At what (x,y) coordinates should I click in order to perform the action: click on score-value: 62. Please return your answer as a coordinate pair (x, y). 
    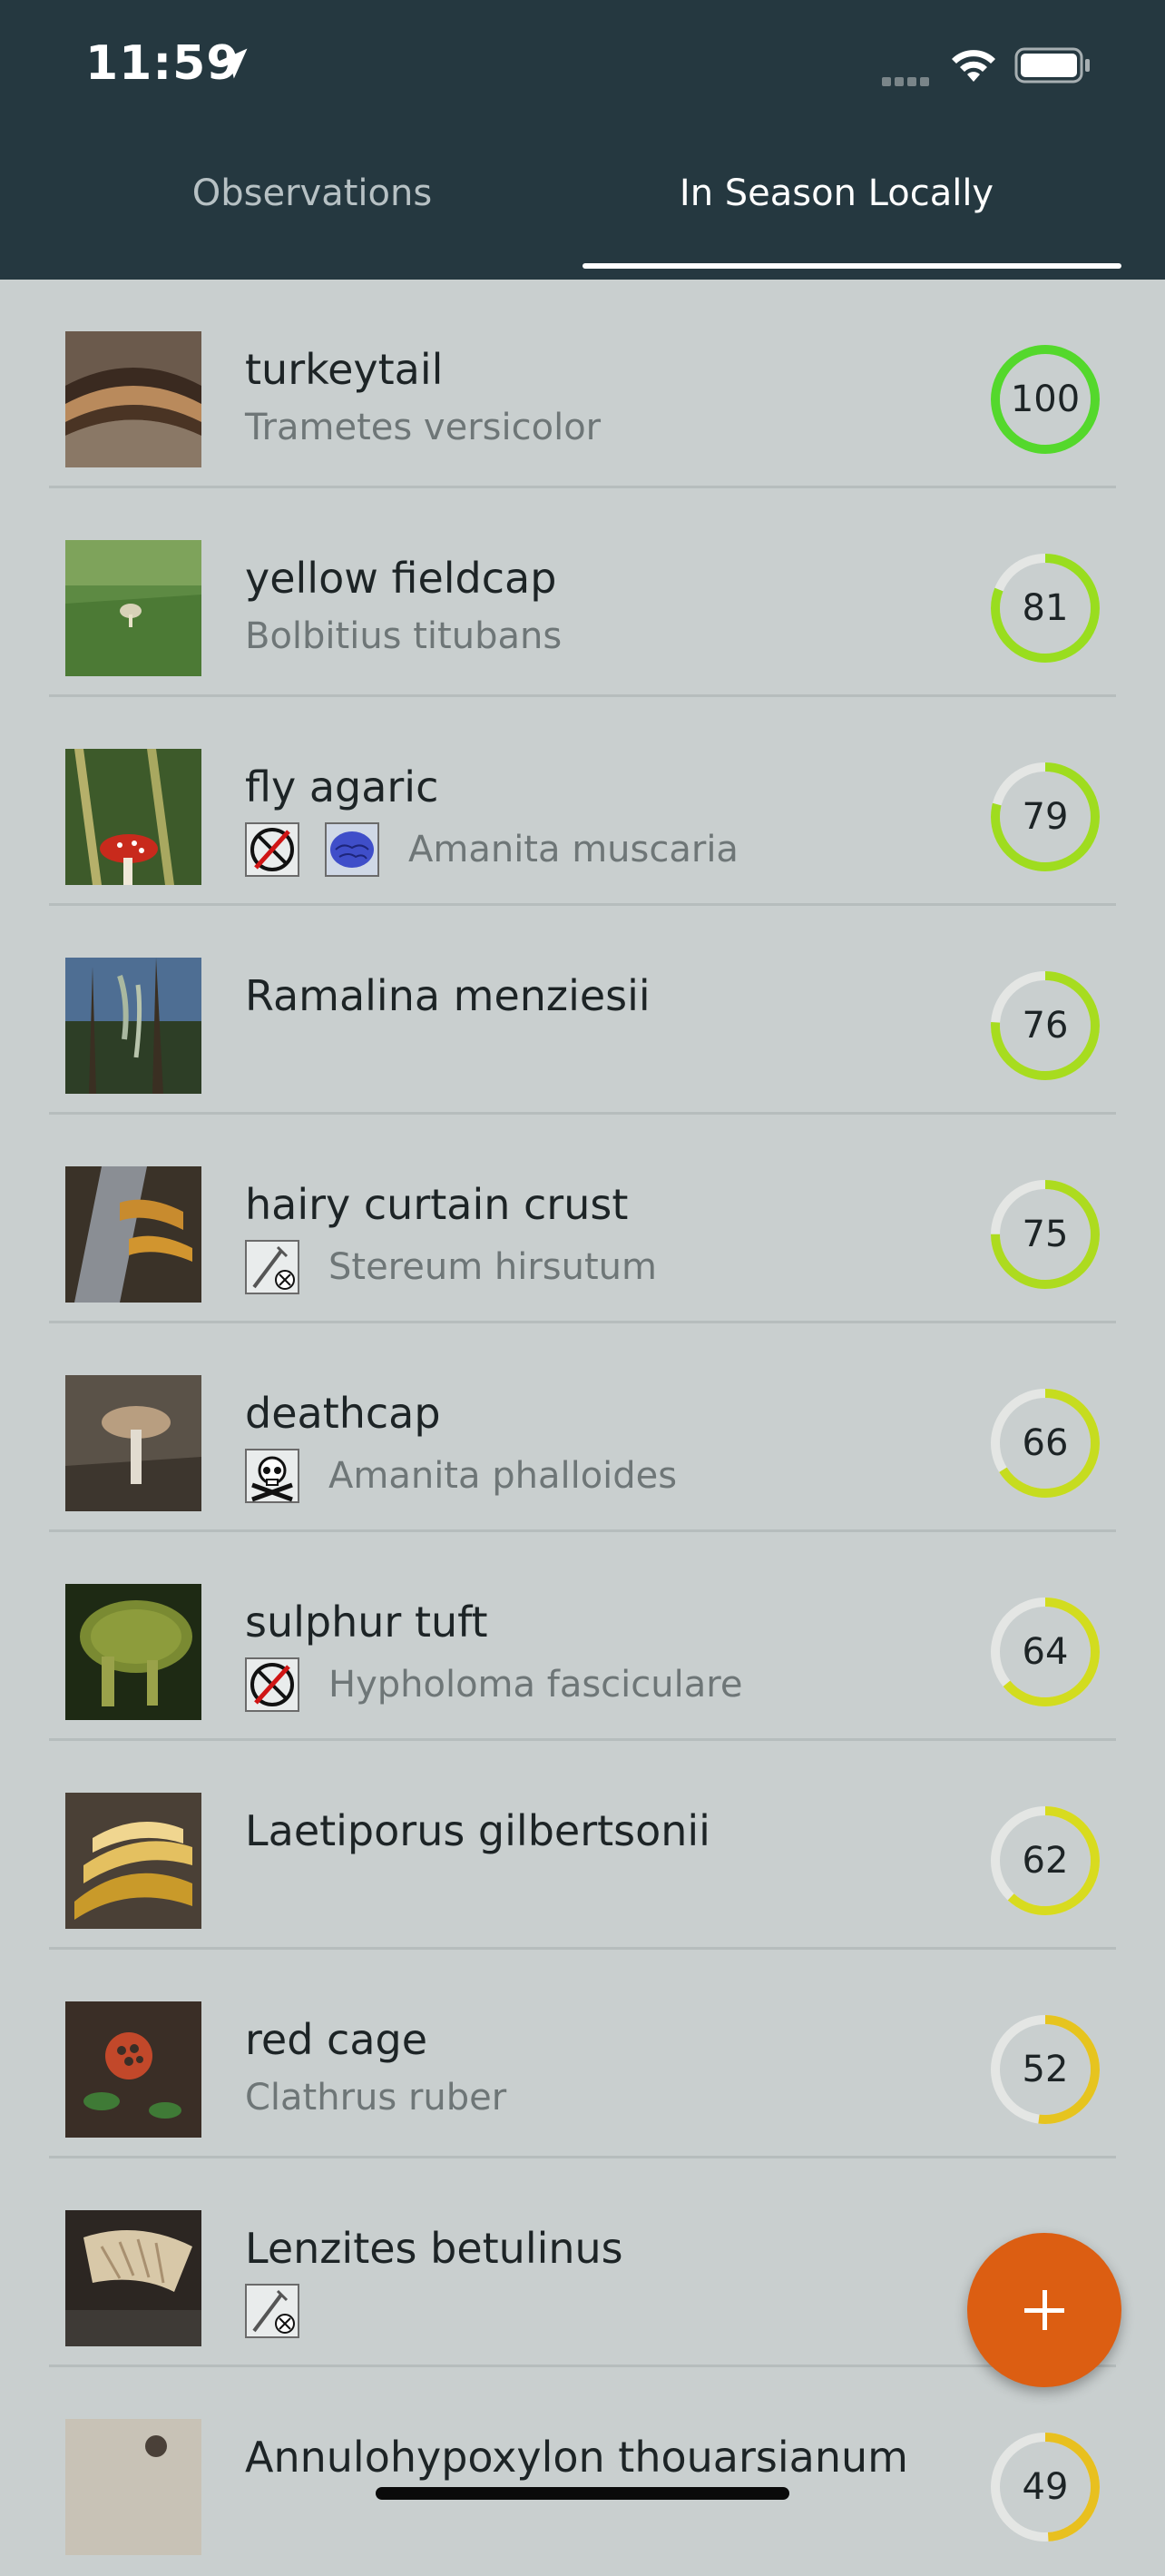
    Looking at the image, I should click on (1045, 1861).